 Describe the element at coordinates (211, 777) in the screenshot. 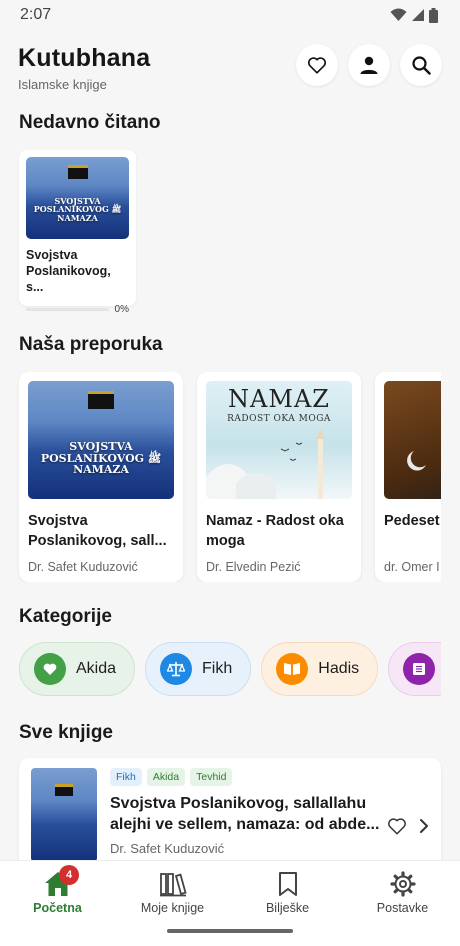

I see `tag-tevhid: Tevhid` at that location.